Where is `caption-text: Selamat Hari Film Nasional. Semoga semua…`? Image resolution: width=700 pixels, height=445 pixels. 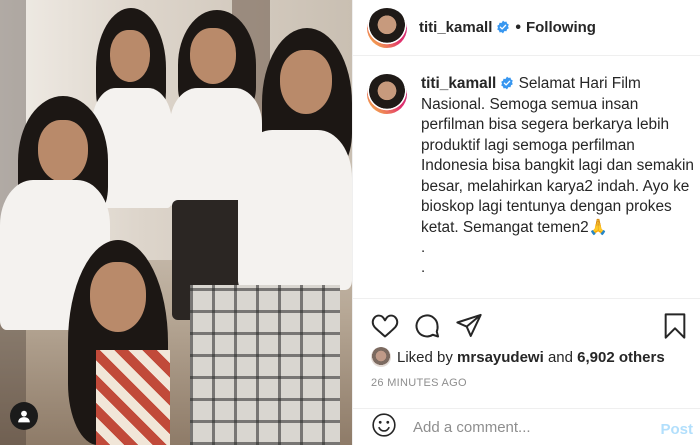
caption-text: Selamat Hari Film Nasional. Semoga semua… is located at coordinates (557, 155).